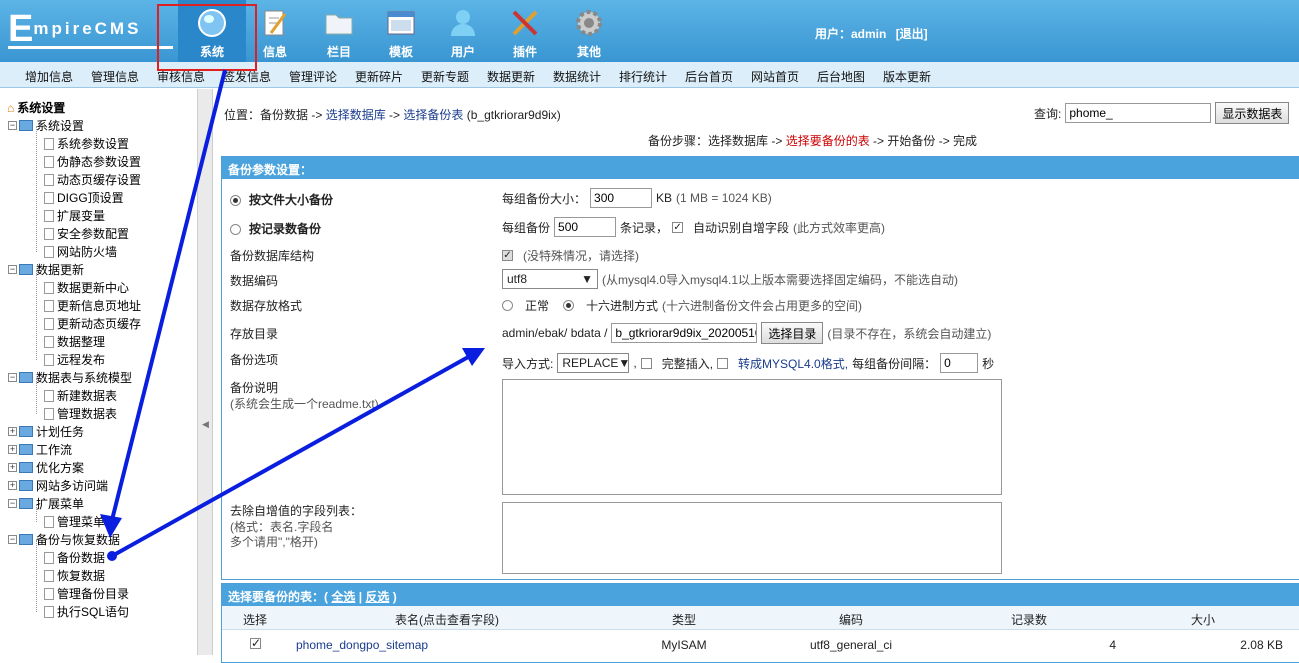 This screenshot has width=1299, height=663. I want to click on highlight-box, so click(207, 37).